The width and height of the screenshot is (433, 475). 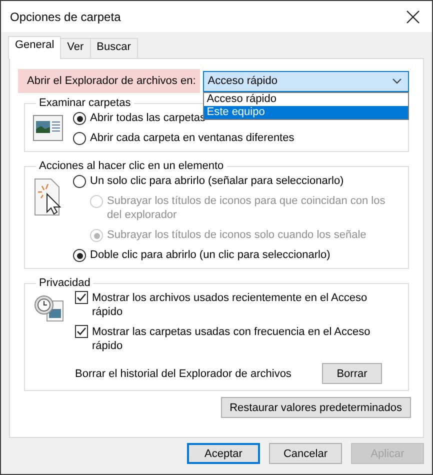 I want to click on tab: Buscar, so click(x=114, y=48).